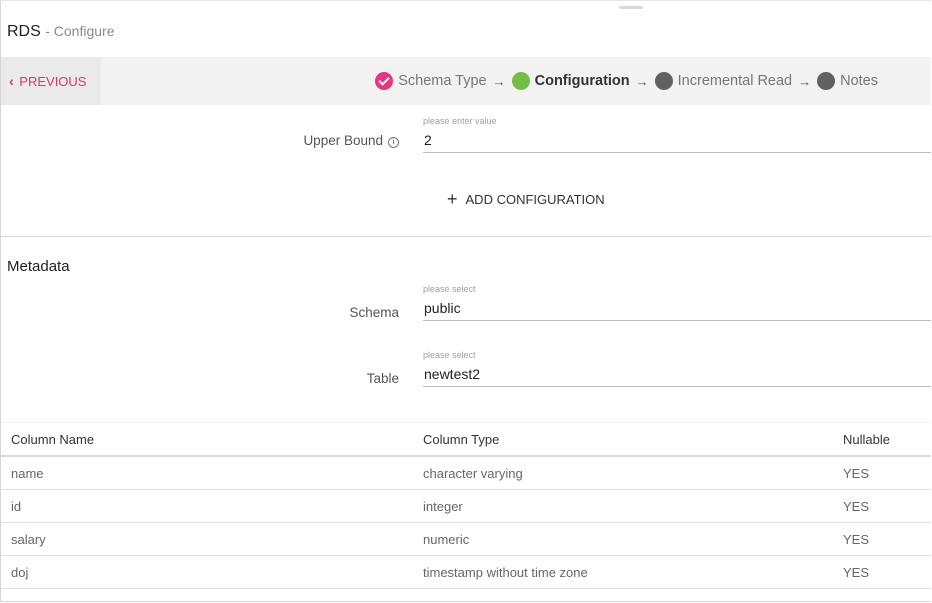  Describe the element at coordinates (382, 378) in the screenshot. I see `table-label: Table` at that location.